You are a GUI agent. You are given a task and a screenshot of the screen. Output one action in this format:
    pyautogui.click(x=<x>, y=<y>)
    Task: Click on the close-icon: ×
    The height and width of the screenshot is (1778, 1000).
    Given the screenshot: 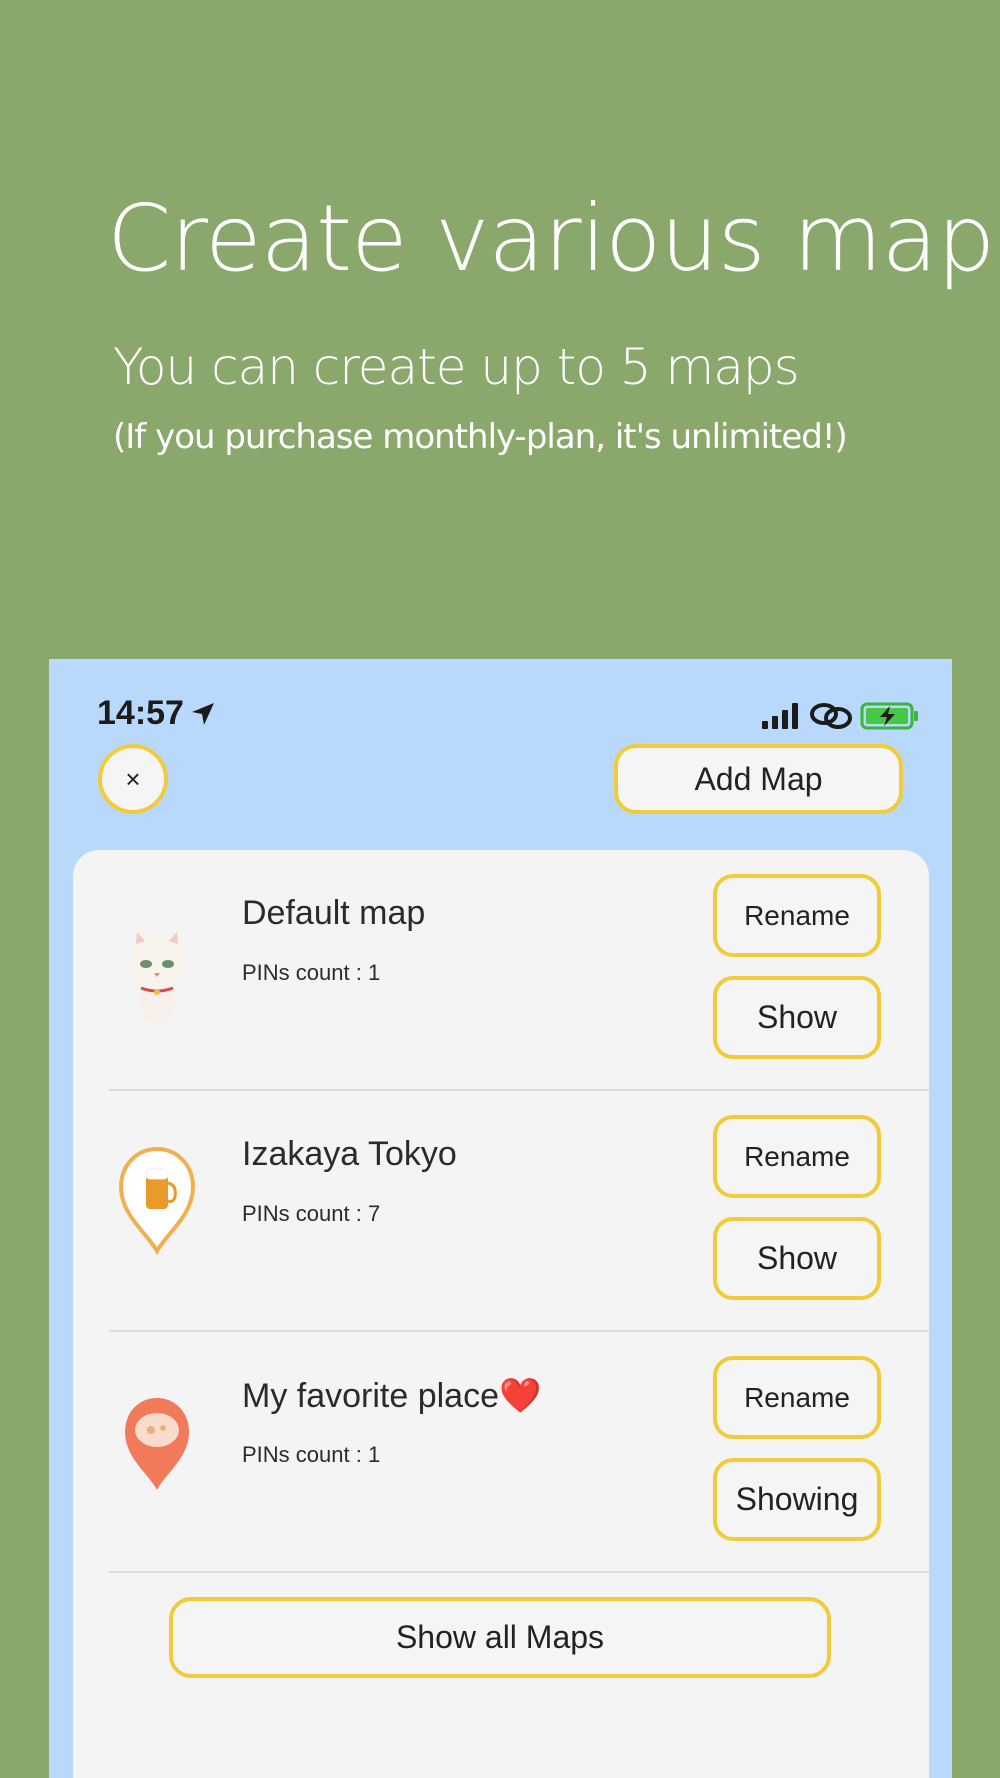 What is the action you would take?
    pyautogui.click(x=133, y=778)
    